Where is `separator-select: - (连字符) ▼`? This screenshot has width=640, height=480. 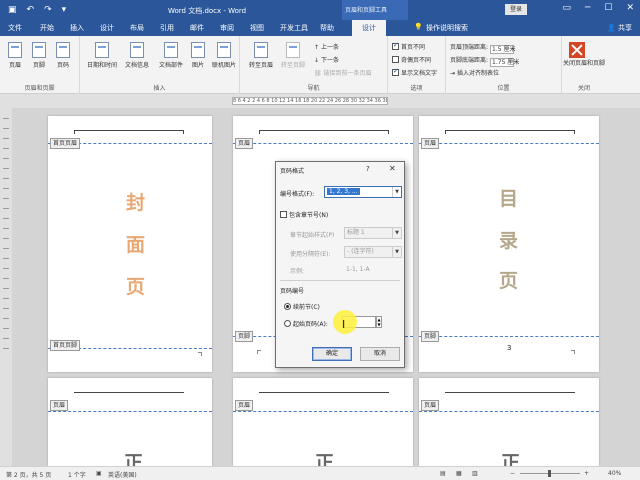 separator-select: - (连字符) ▼ is located at coordinates (373, 252).